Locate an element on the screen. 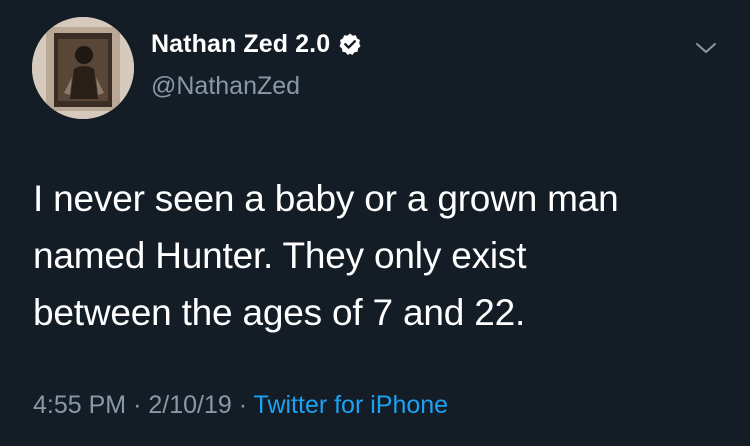 This screenshot has height=446, width=750. tweet-meta: 4:55 PM · 2/10/19 · Twitter for iPhone is located at coordinates (240, 405).